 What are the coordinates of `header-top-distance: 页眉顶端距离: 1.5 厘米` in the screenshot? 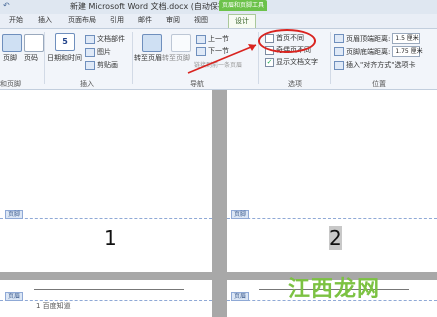 It's located at (377, 38).